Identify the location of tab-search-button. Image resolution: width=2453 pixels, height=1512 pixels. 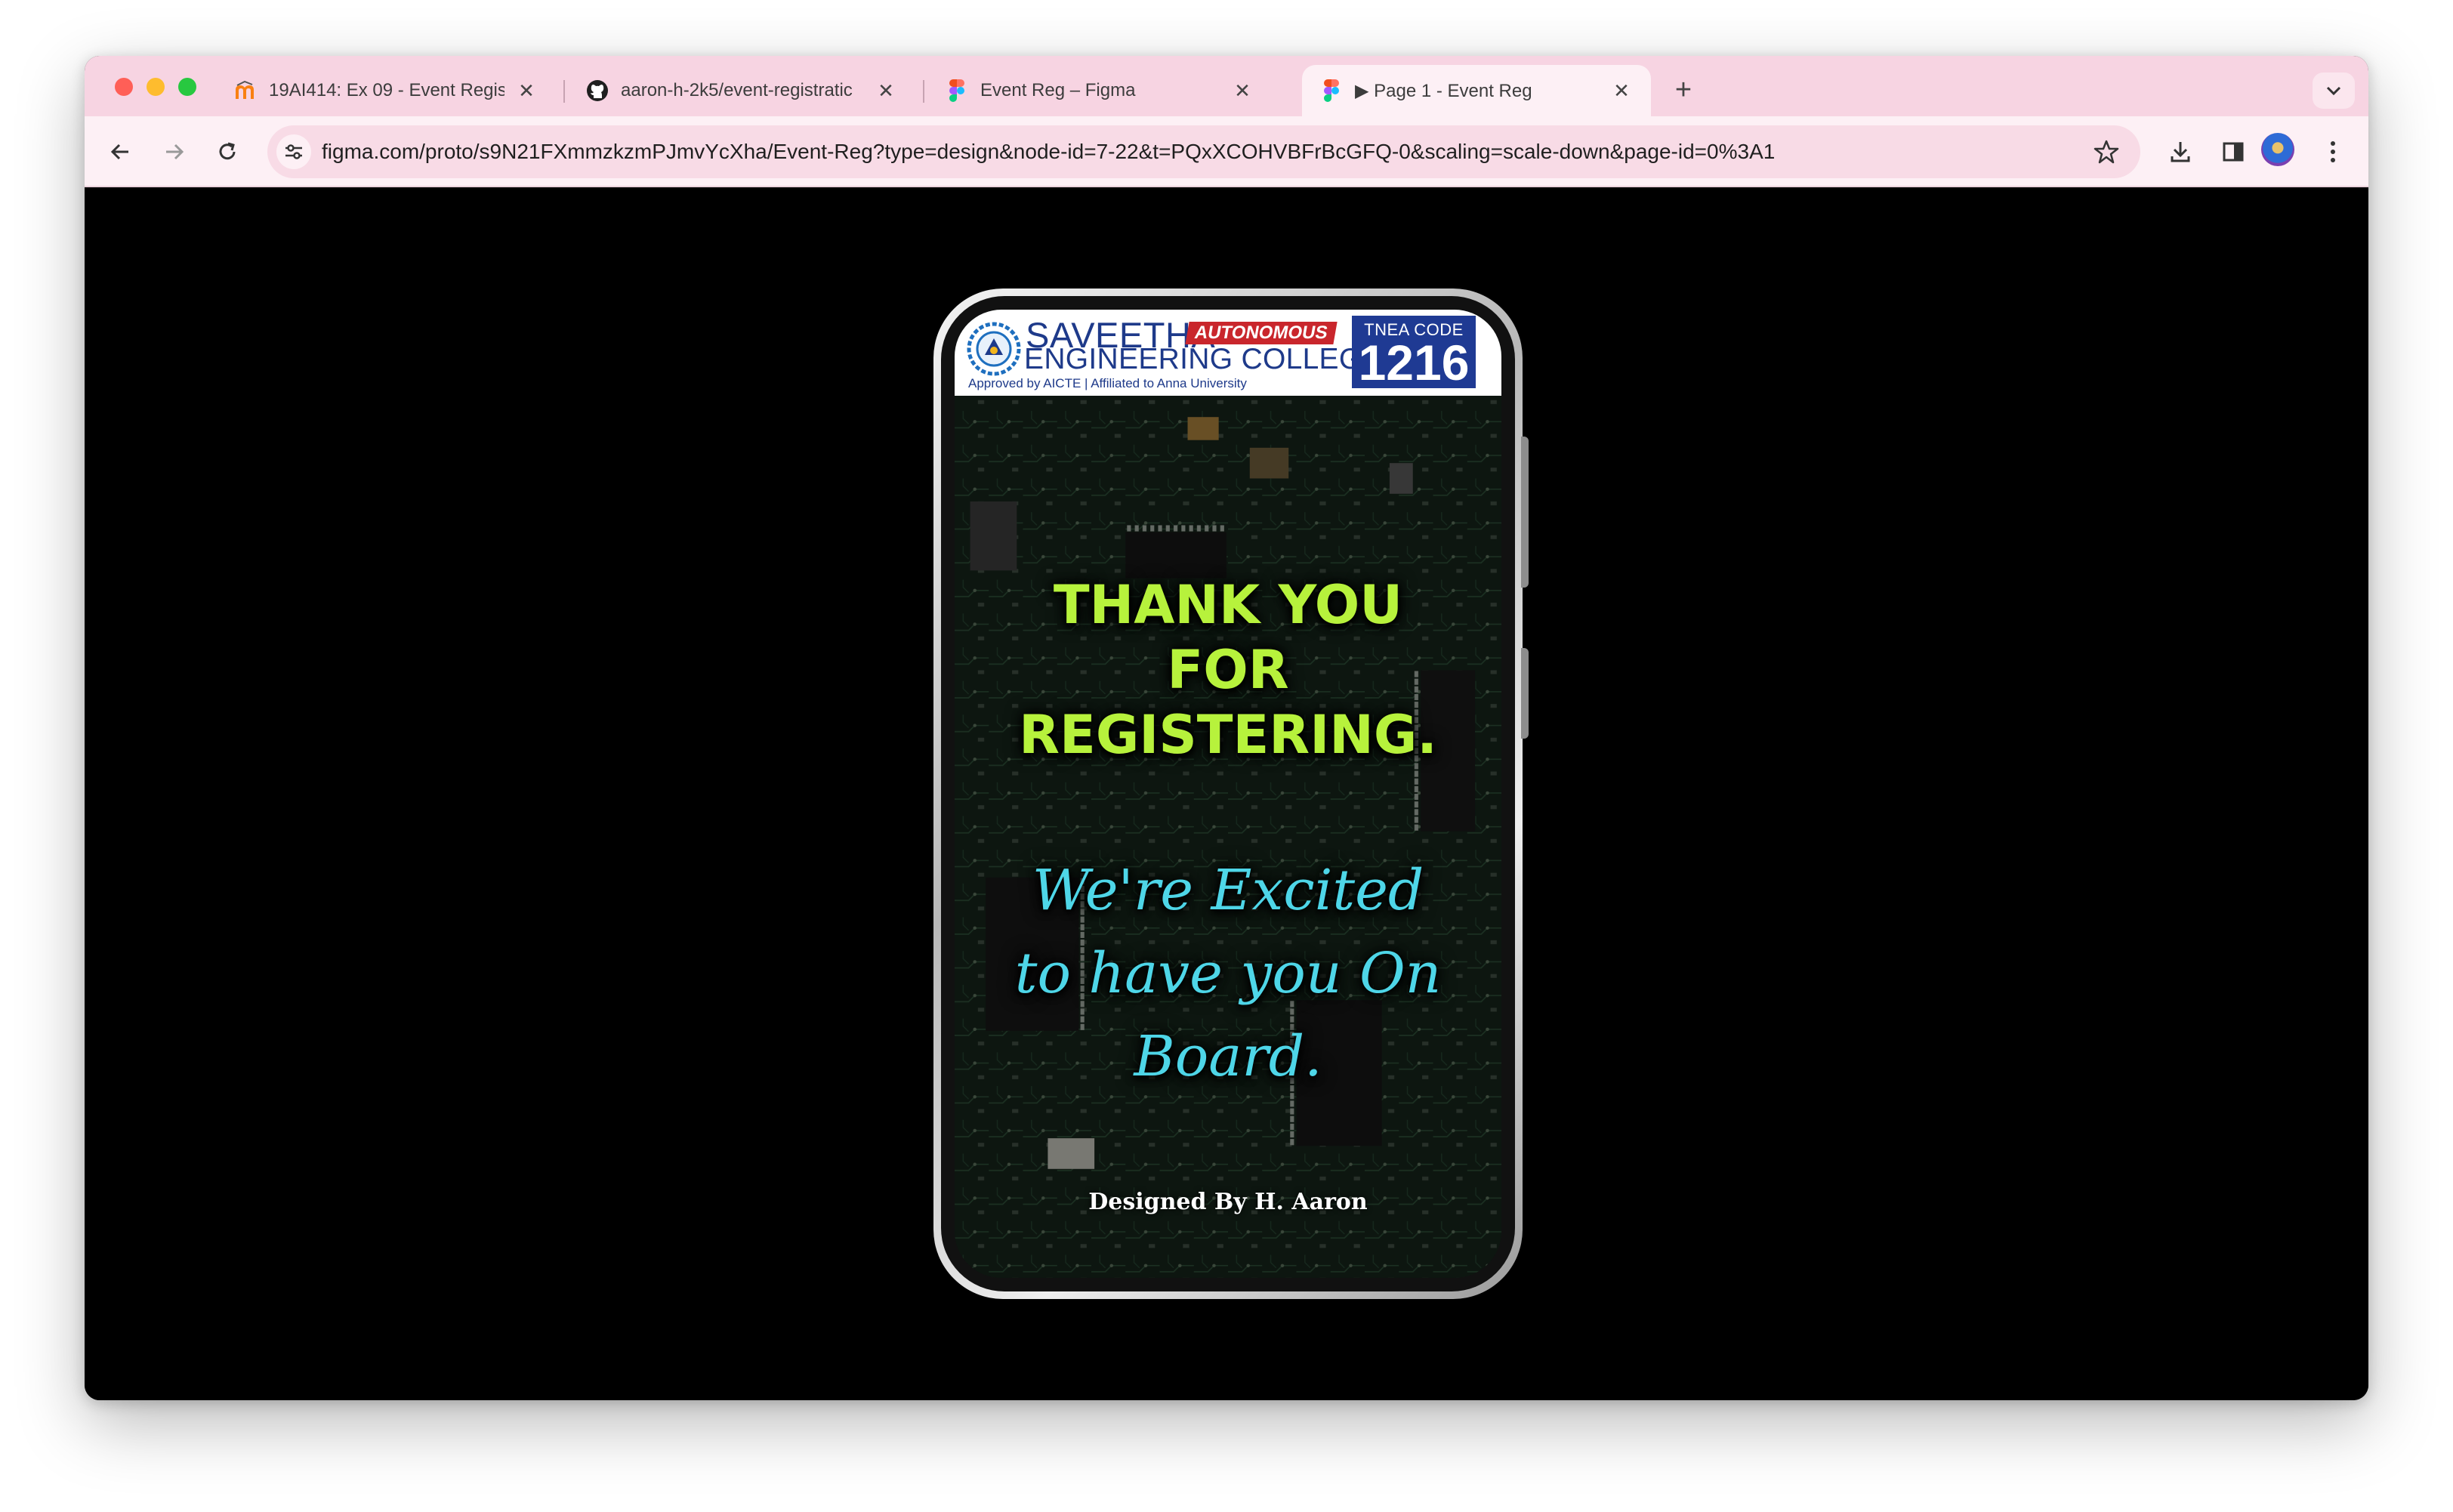
(2334, 91).